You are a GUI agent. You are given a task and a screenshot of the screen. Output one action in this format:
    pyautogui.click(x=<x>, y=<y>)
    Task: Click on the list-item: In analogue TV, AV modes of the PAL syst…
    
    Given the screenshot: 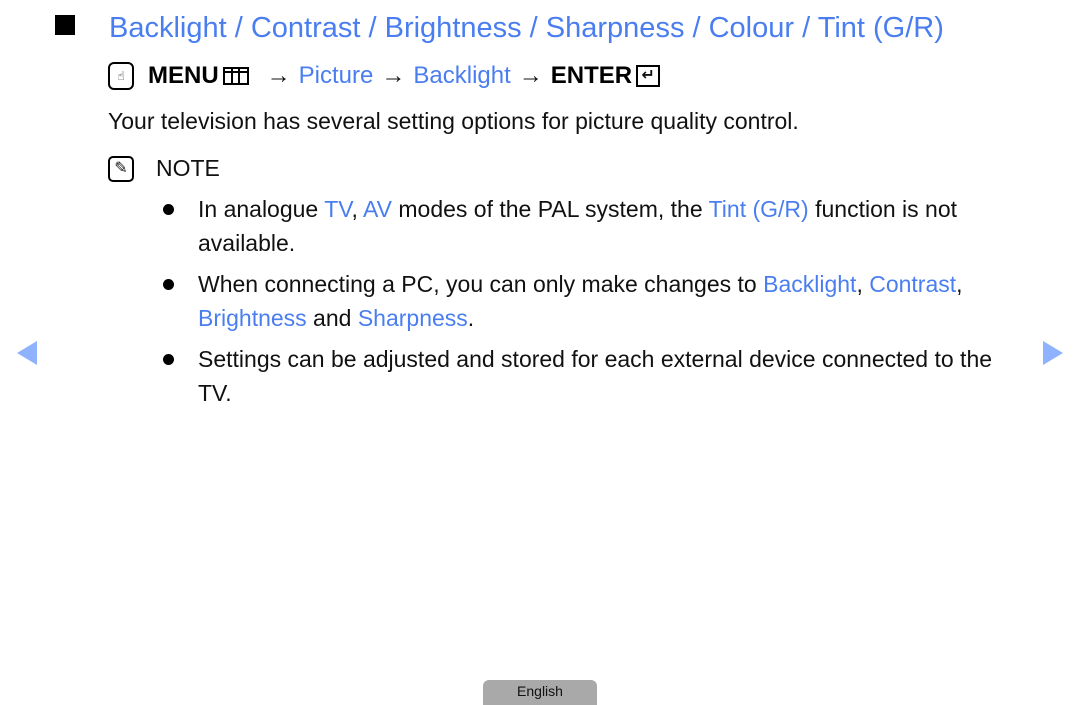 What is the action you would take?
    pyautogui.click(x=590, y=226)
    